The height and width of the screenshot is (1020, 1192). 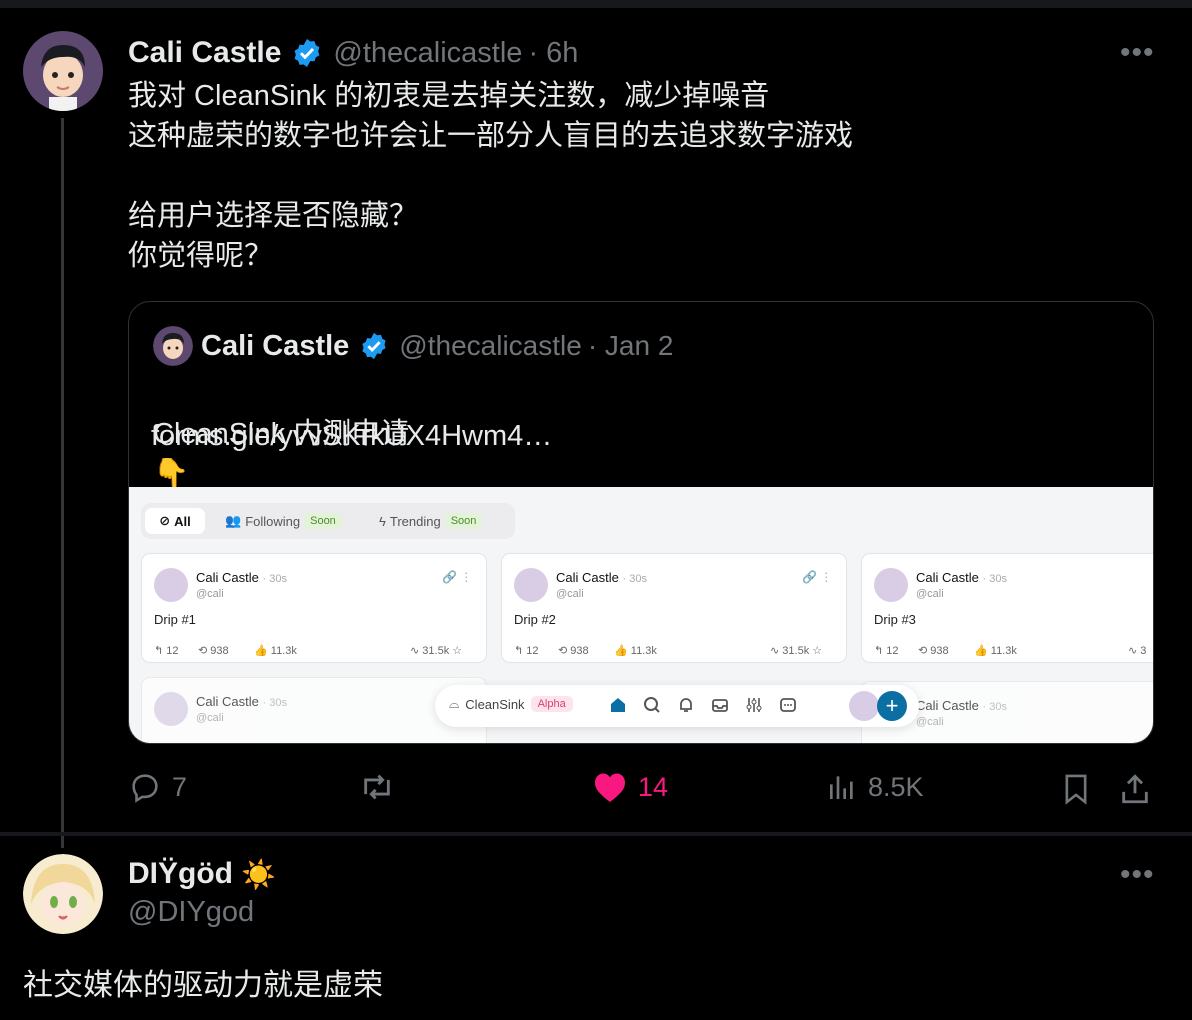 I want to click on dock-avatar, so click(x=864, y=706).